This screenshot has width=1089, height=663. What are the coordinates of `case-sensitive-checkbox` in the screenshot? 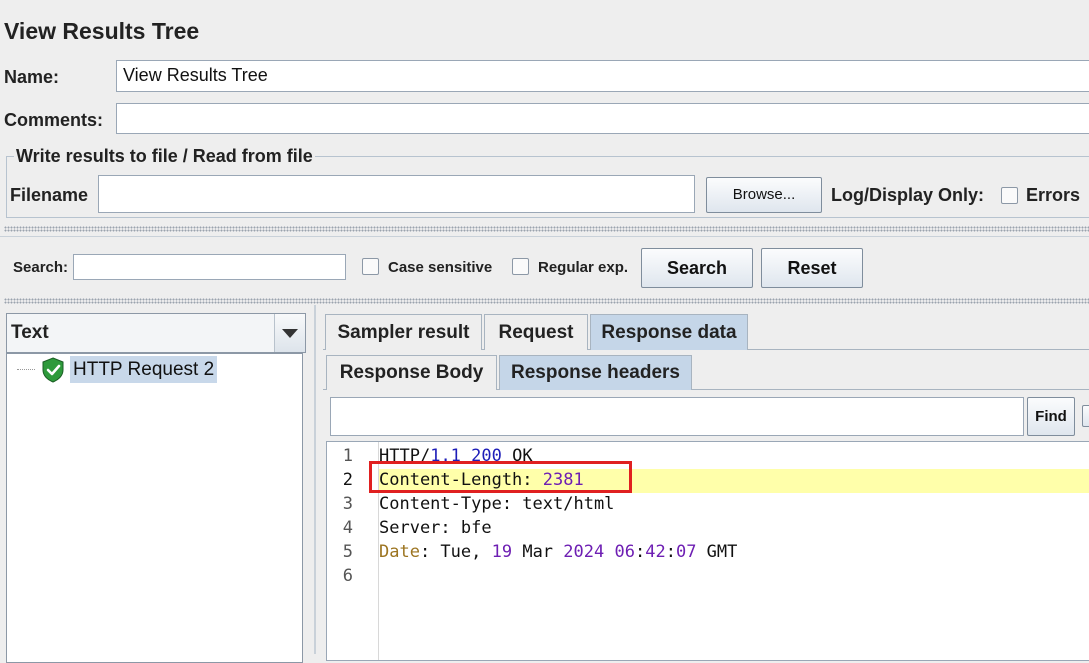 It's located at (370, 266).